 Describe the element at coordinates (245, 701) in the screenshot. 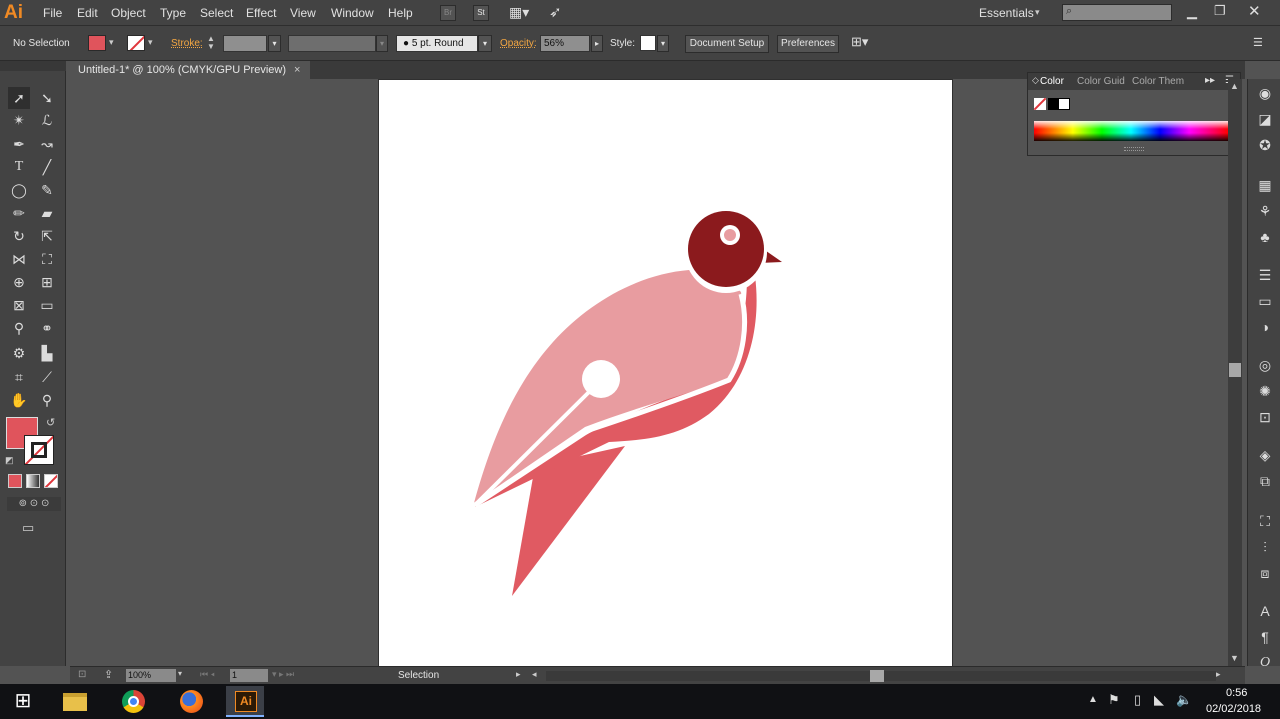

I see `illustrator-taskbar-icon: Ai` at that location.